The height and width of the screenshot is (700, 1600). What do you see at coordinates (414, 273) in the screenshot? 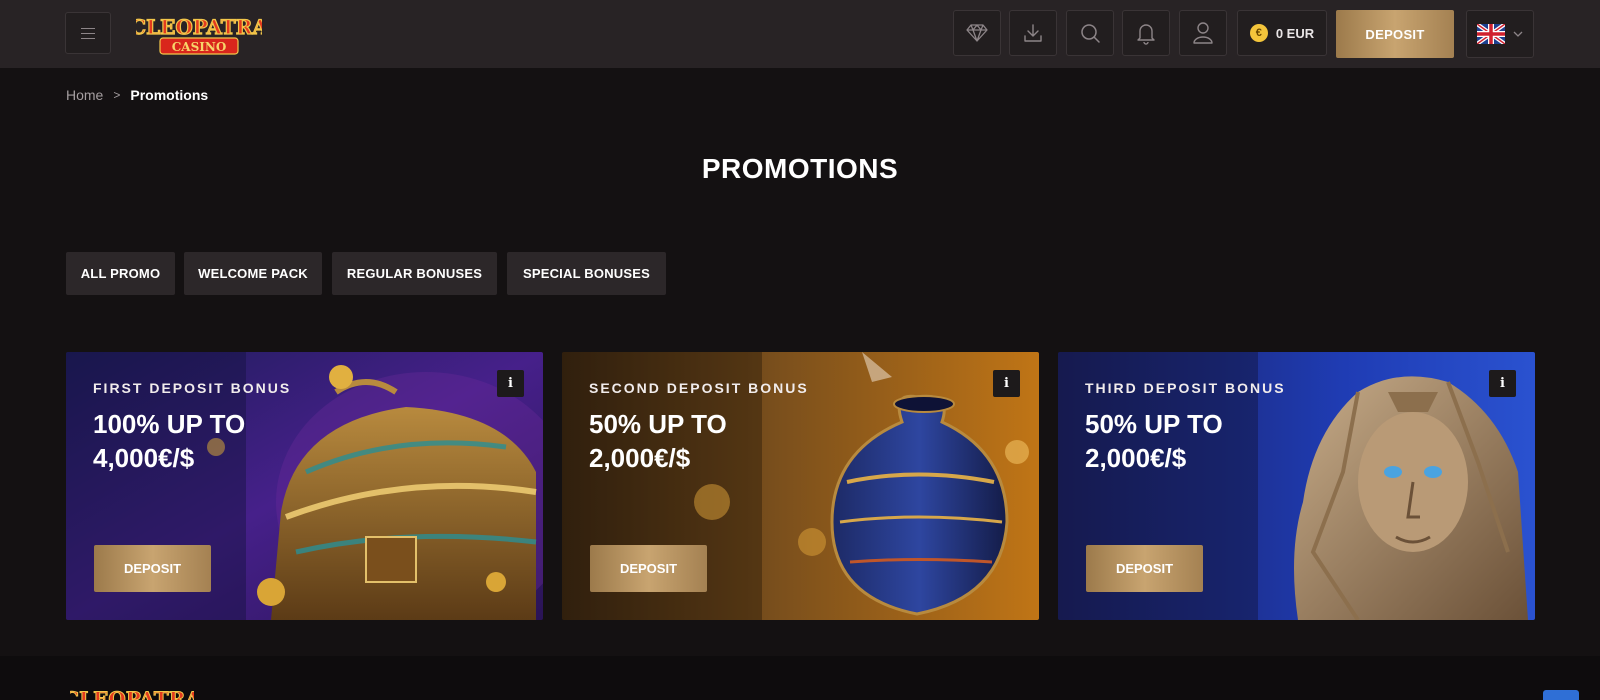
I see `tab-regular-bonuses: REGULAR BONUSES` at bounding box center [414, 273].